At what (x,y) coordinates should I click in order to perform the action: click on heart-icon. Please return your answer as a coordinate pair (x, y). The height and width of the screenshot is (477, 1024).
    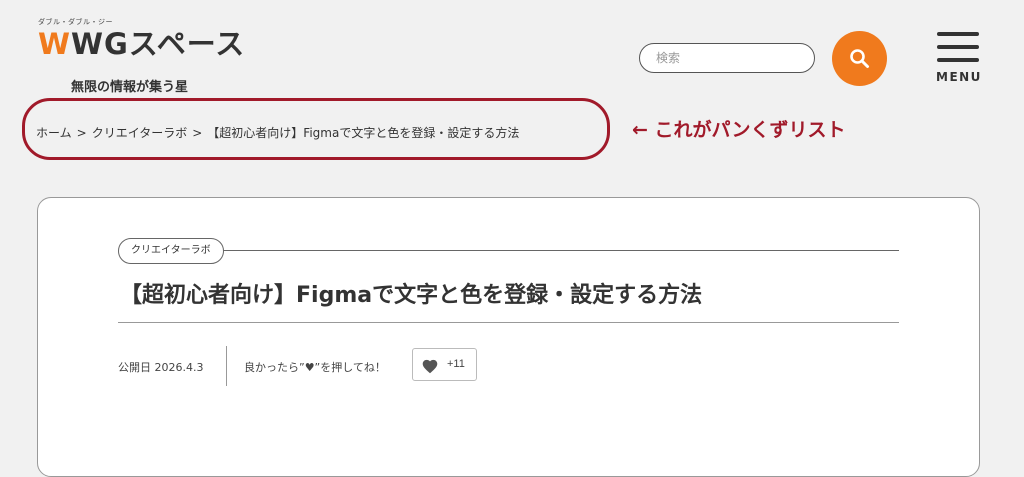
    Looking at the image, I should click on (430, 366).